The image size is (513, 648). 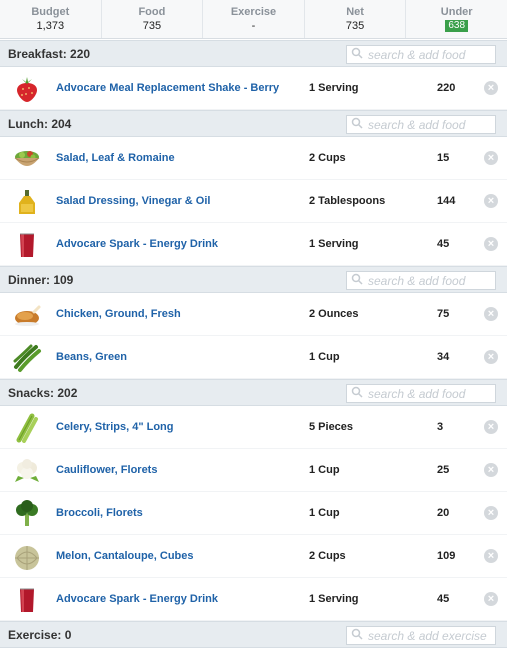 What do you see at coordinates (253, 513) in the screenshot?
I see `food-entry-row: Broccoli, Florets 1 Cup 20 ×` at bounding box center [253, 513].